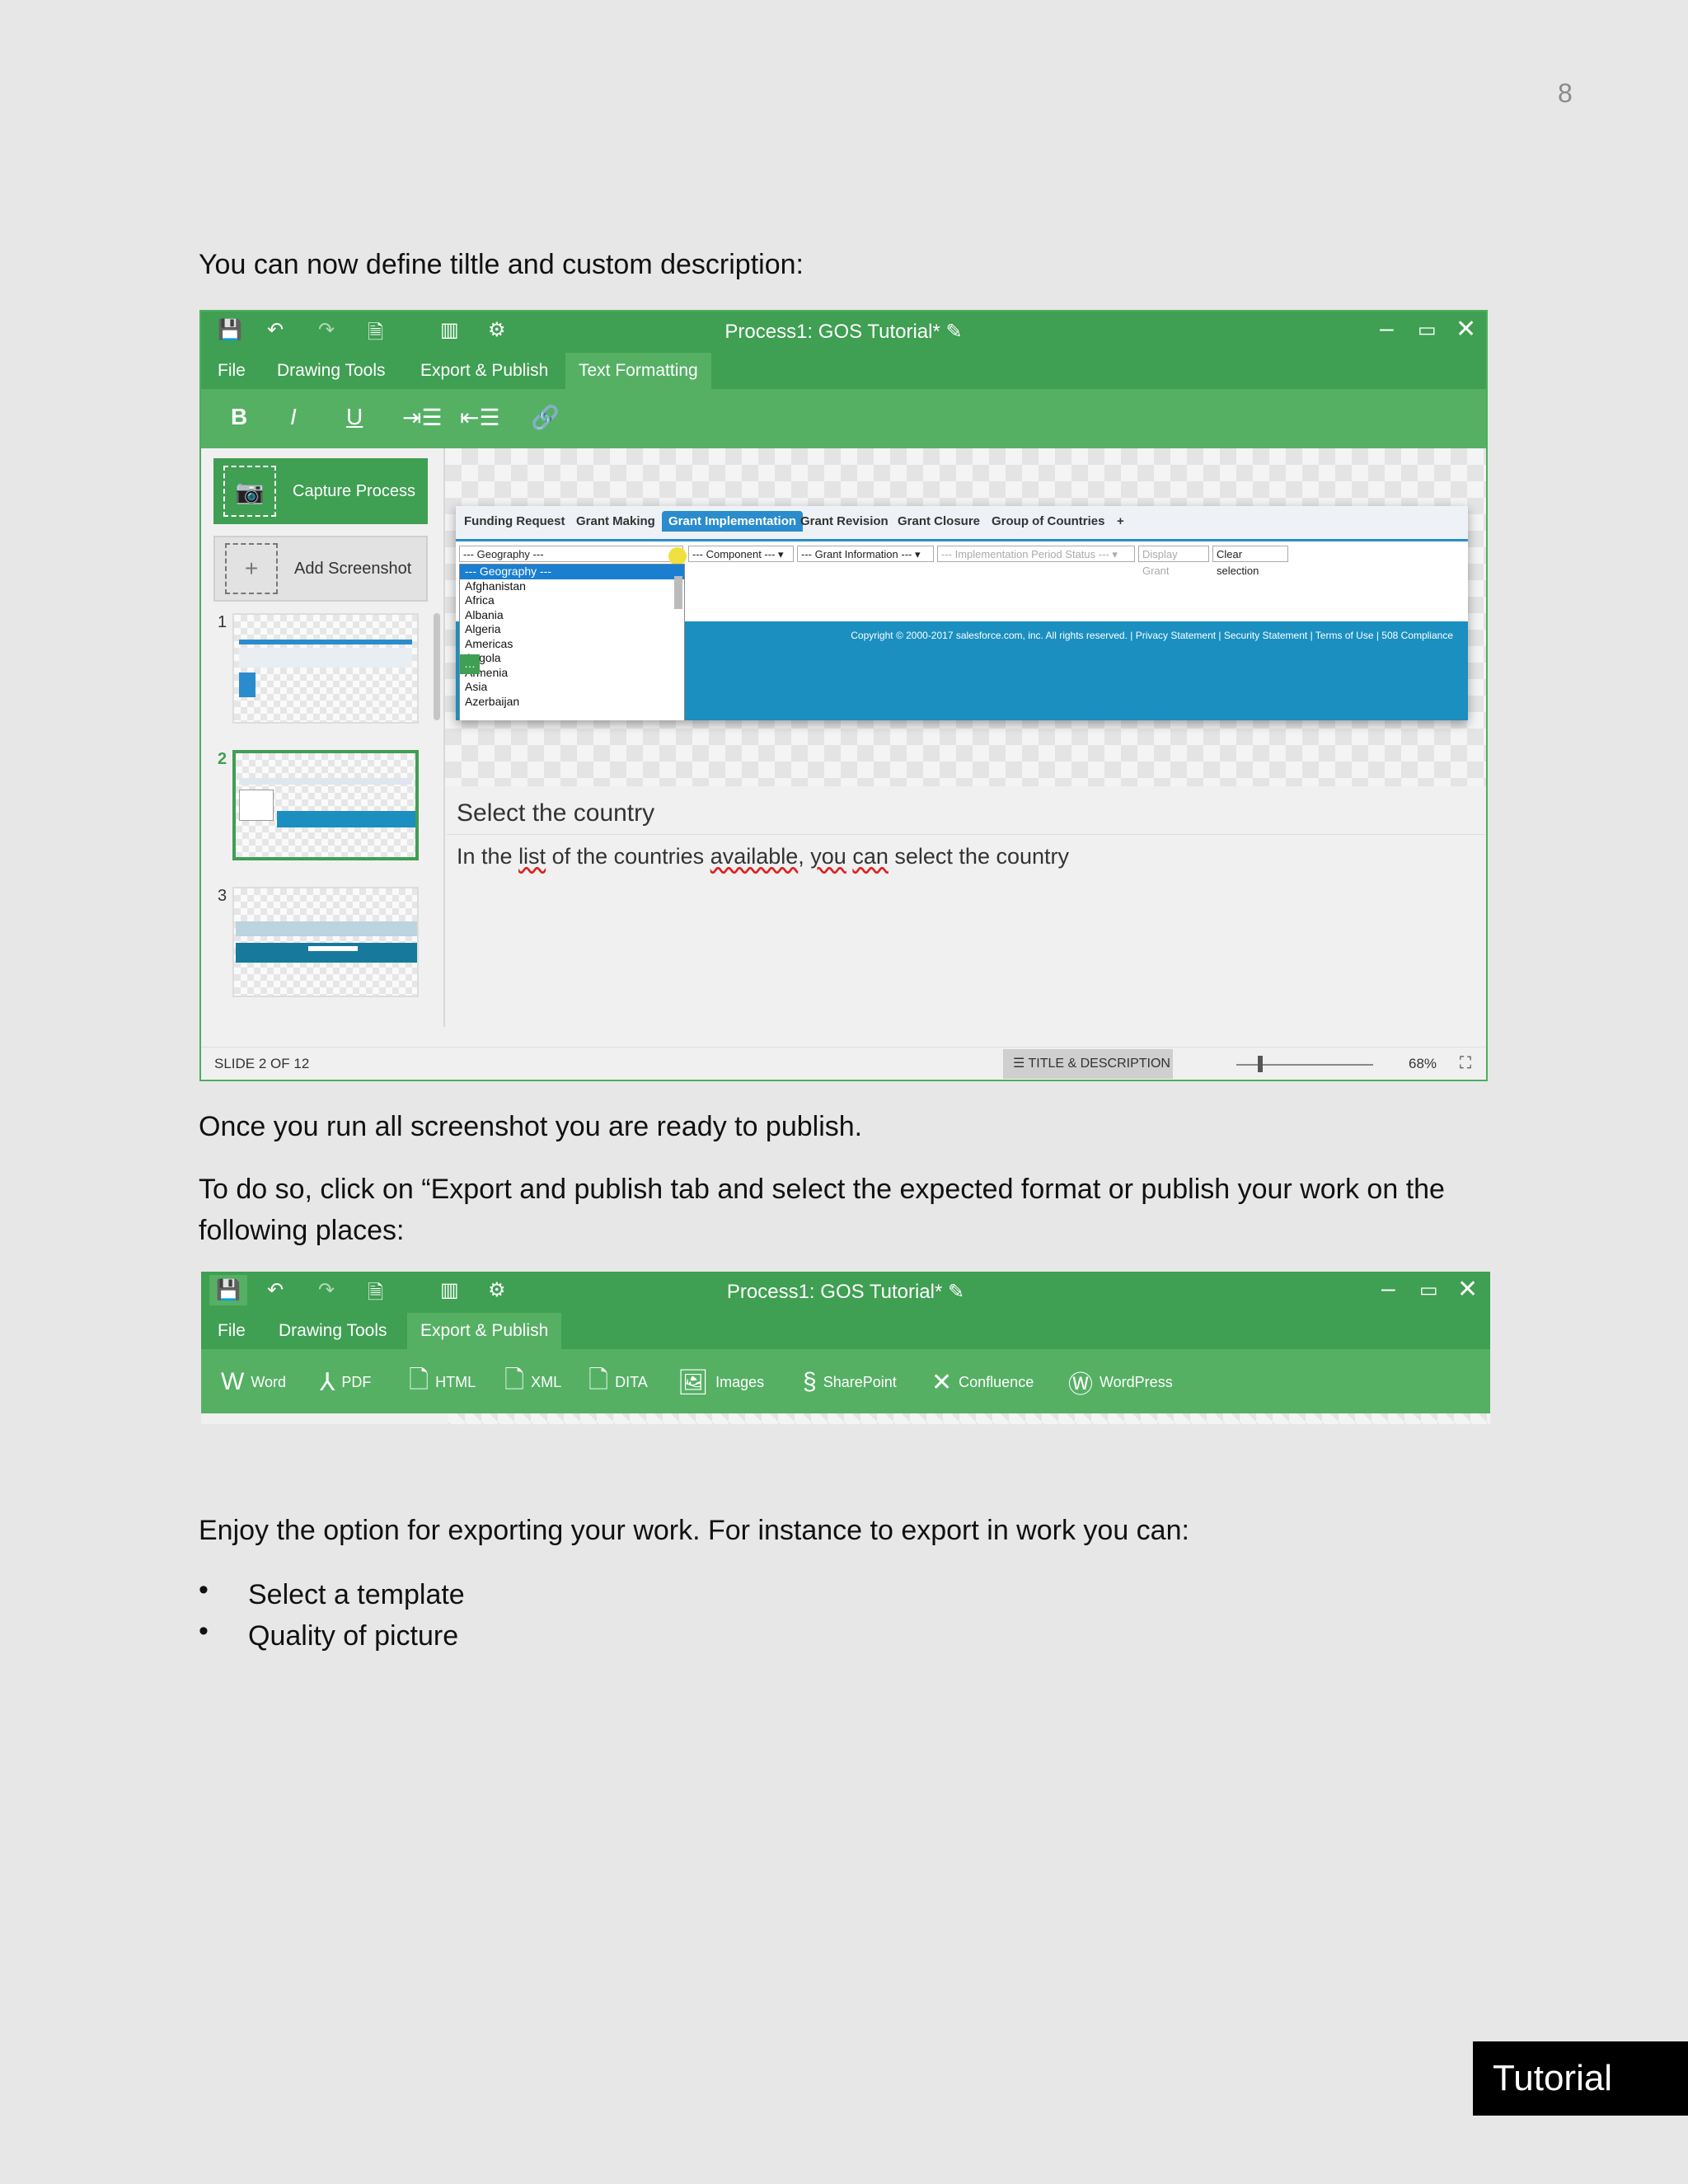 Image resolution: width=1688 pixels, height=2184 pixels. Describe the element at coordinates (323, 737) in the screenshot. I see `slides-panel: 📷 Capture Process + Add Screenshot 1 2 3` at that location.